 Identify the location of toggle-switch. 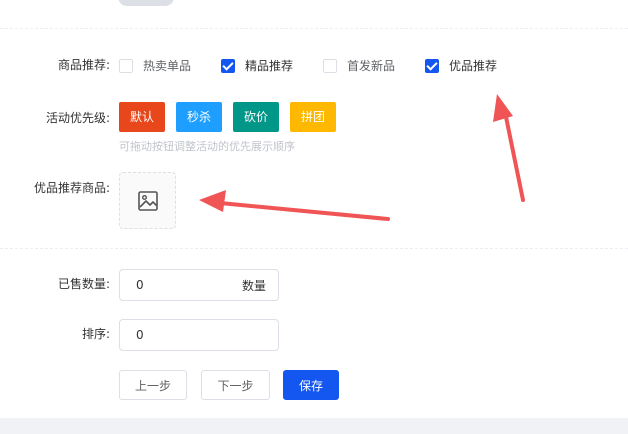
(146, 3).